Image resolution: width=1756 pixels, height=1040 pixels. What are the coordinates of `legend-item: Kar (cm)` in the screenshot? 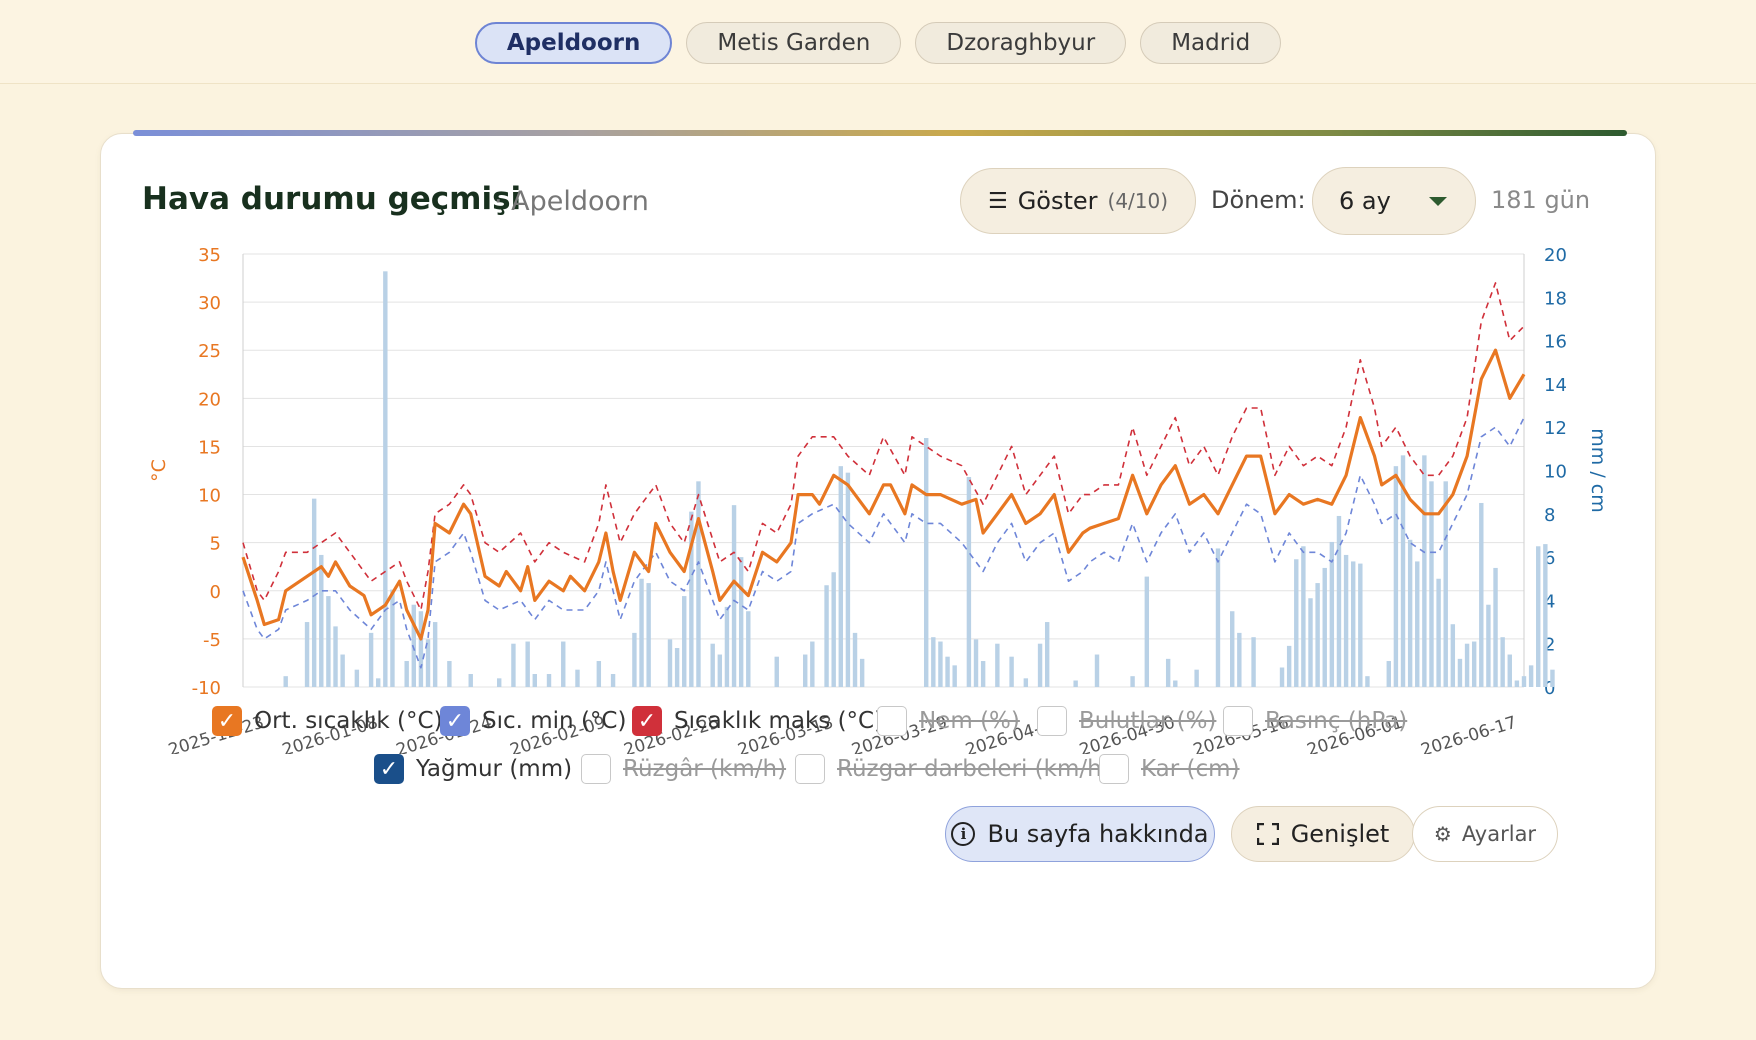 It's located at (1169, 769).